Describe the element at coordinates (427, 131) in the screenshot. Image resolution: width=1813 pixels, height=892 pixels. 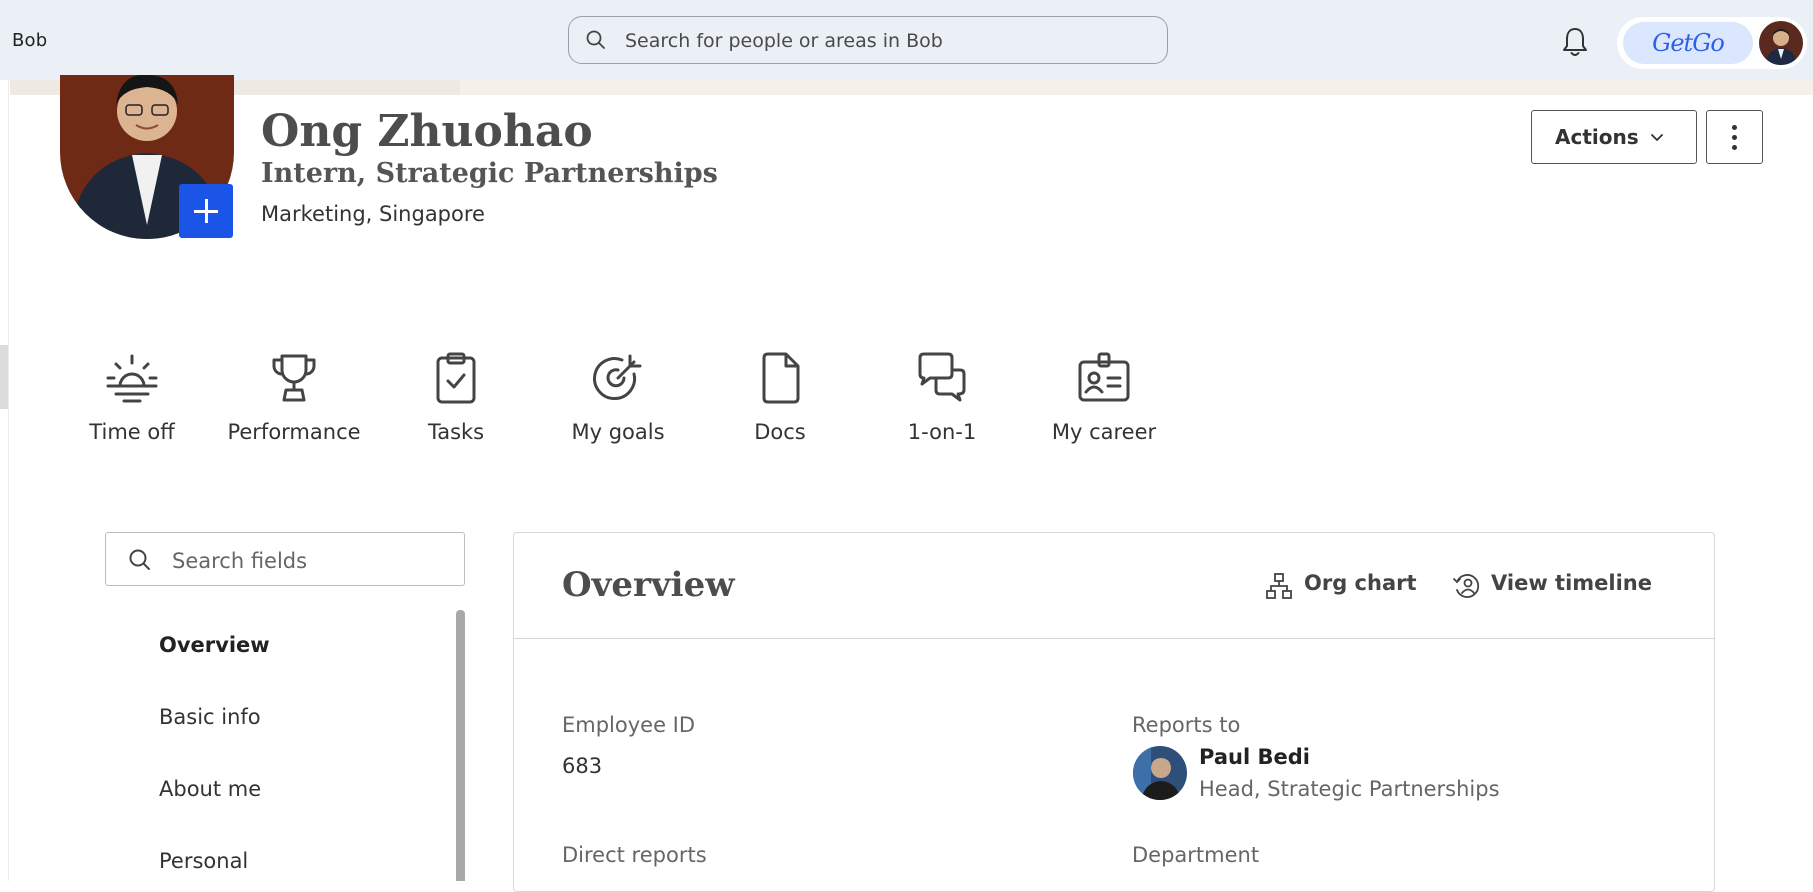
I see `employee-name: Ong Zhuohao` at that location.